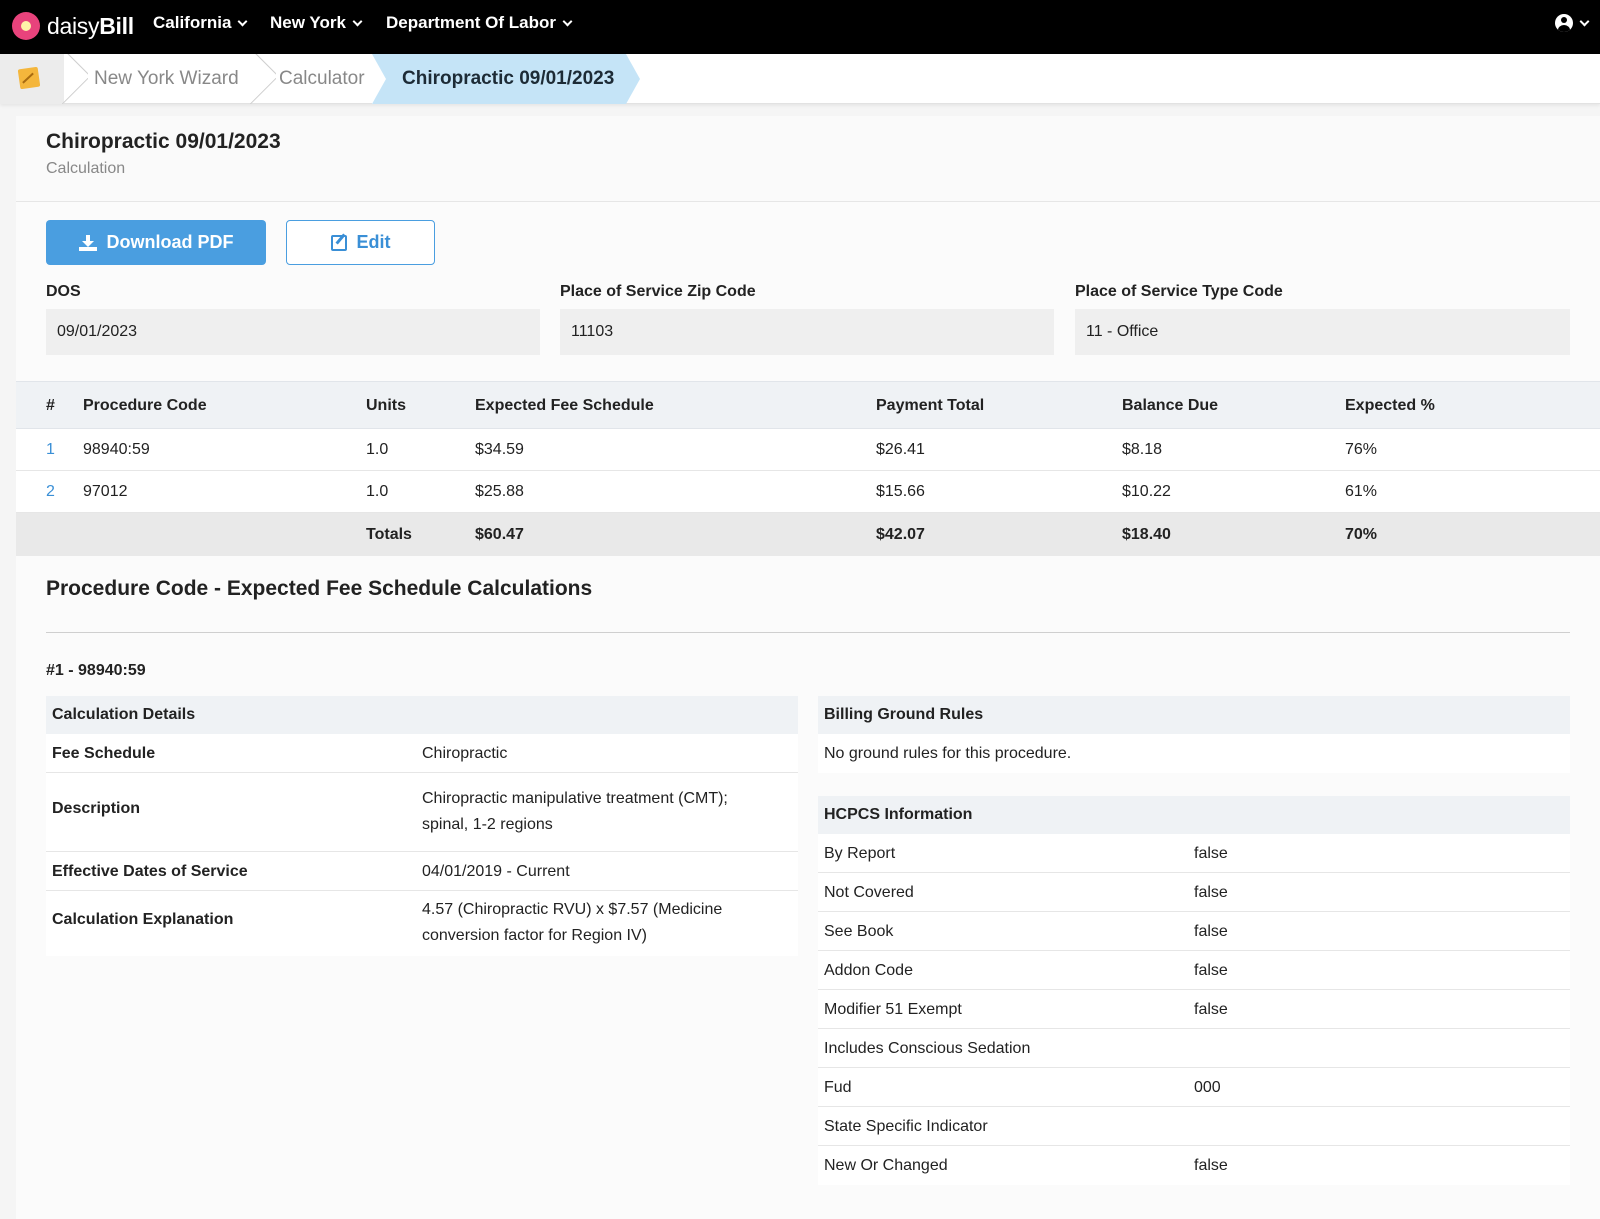 This screenshot has width=1600, height=1219. What do you see at coordinates (192, 22) in the screenshot?
I see `nav-california-label: California` at bounding box center [192, 22].